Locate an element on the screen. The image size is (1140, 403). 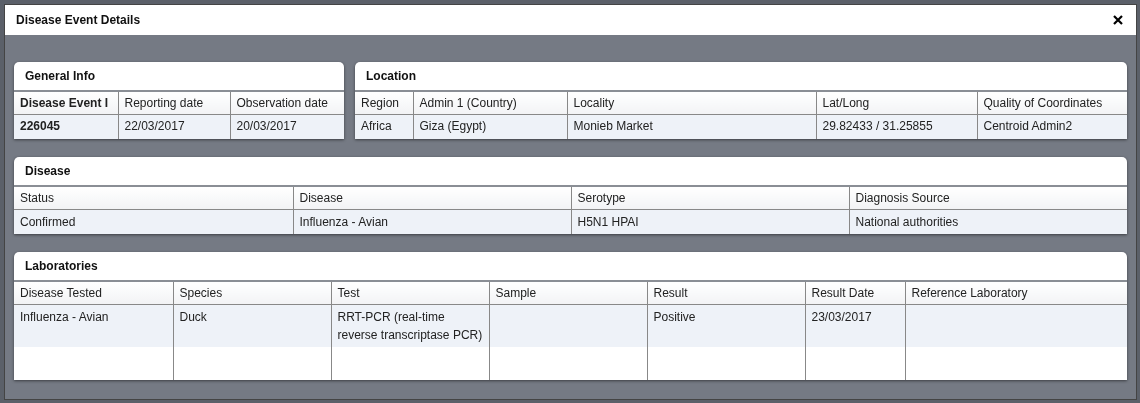
table-cell: RRT-PCR (real-time reverse transcriptase PCR) is located at coordinates (410, 326).